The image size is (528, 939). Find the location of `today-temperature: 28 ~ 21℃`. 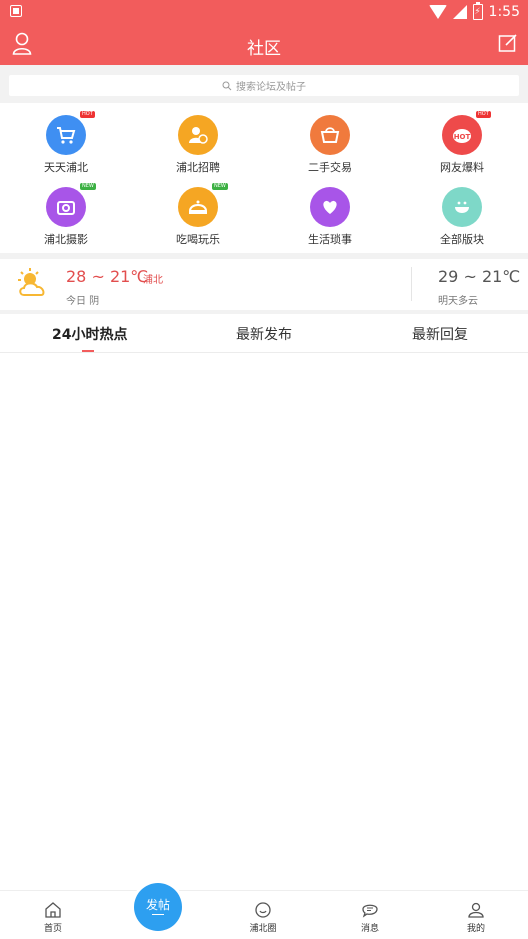

today-temperature: 28 ~ 21℃ is located at coordinates (107, 276).